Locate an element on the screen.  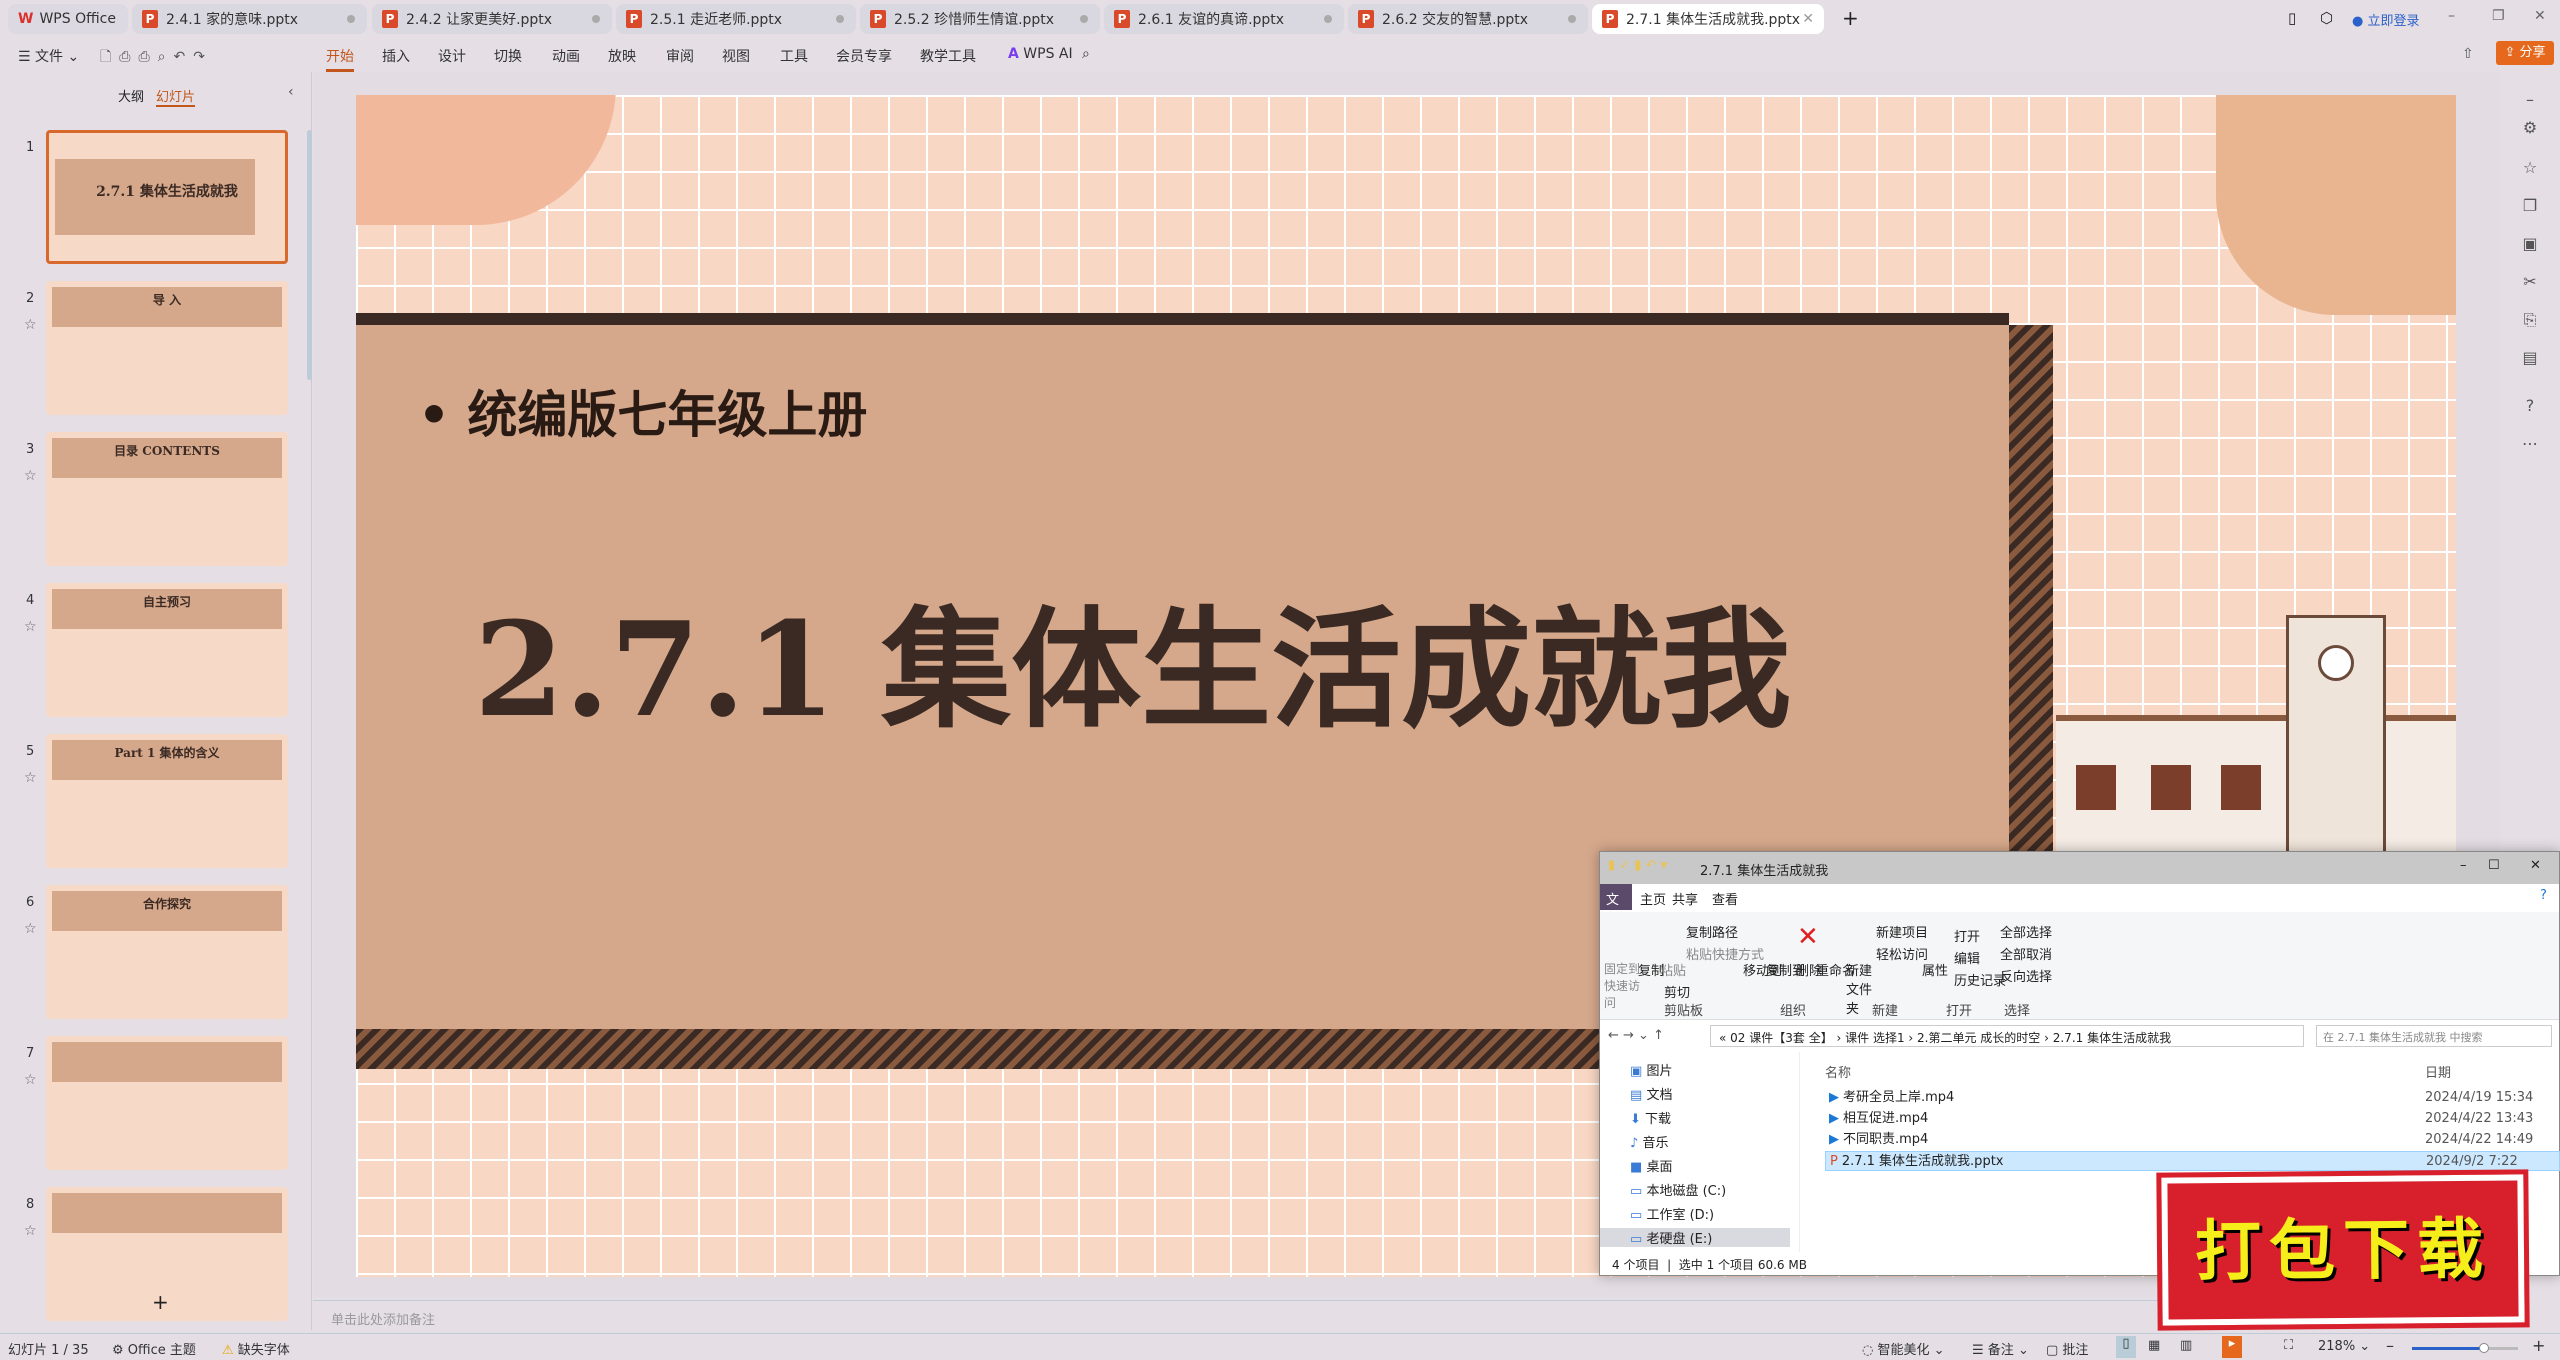
menu-member: 会员专享 is located at coordinates (864, 56).